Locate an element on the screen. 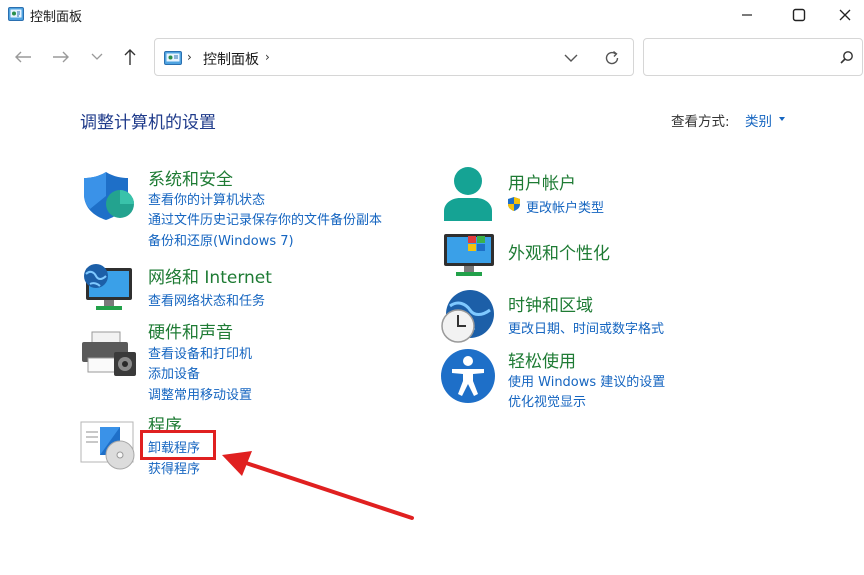  link-change-account-type: 更改帐户类型 is located at coordinates (565, 206).